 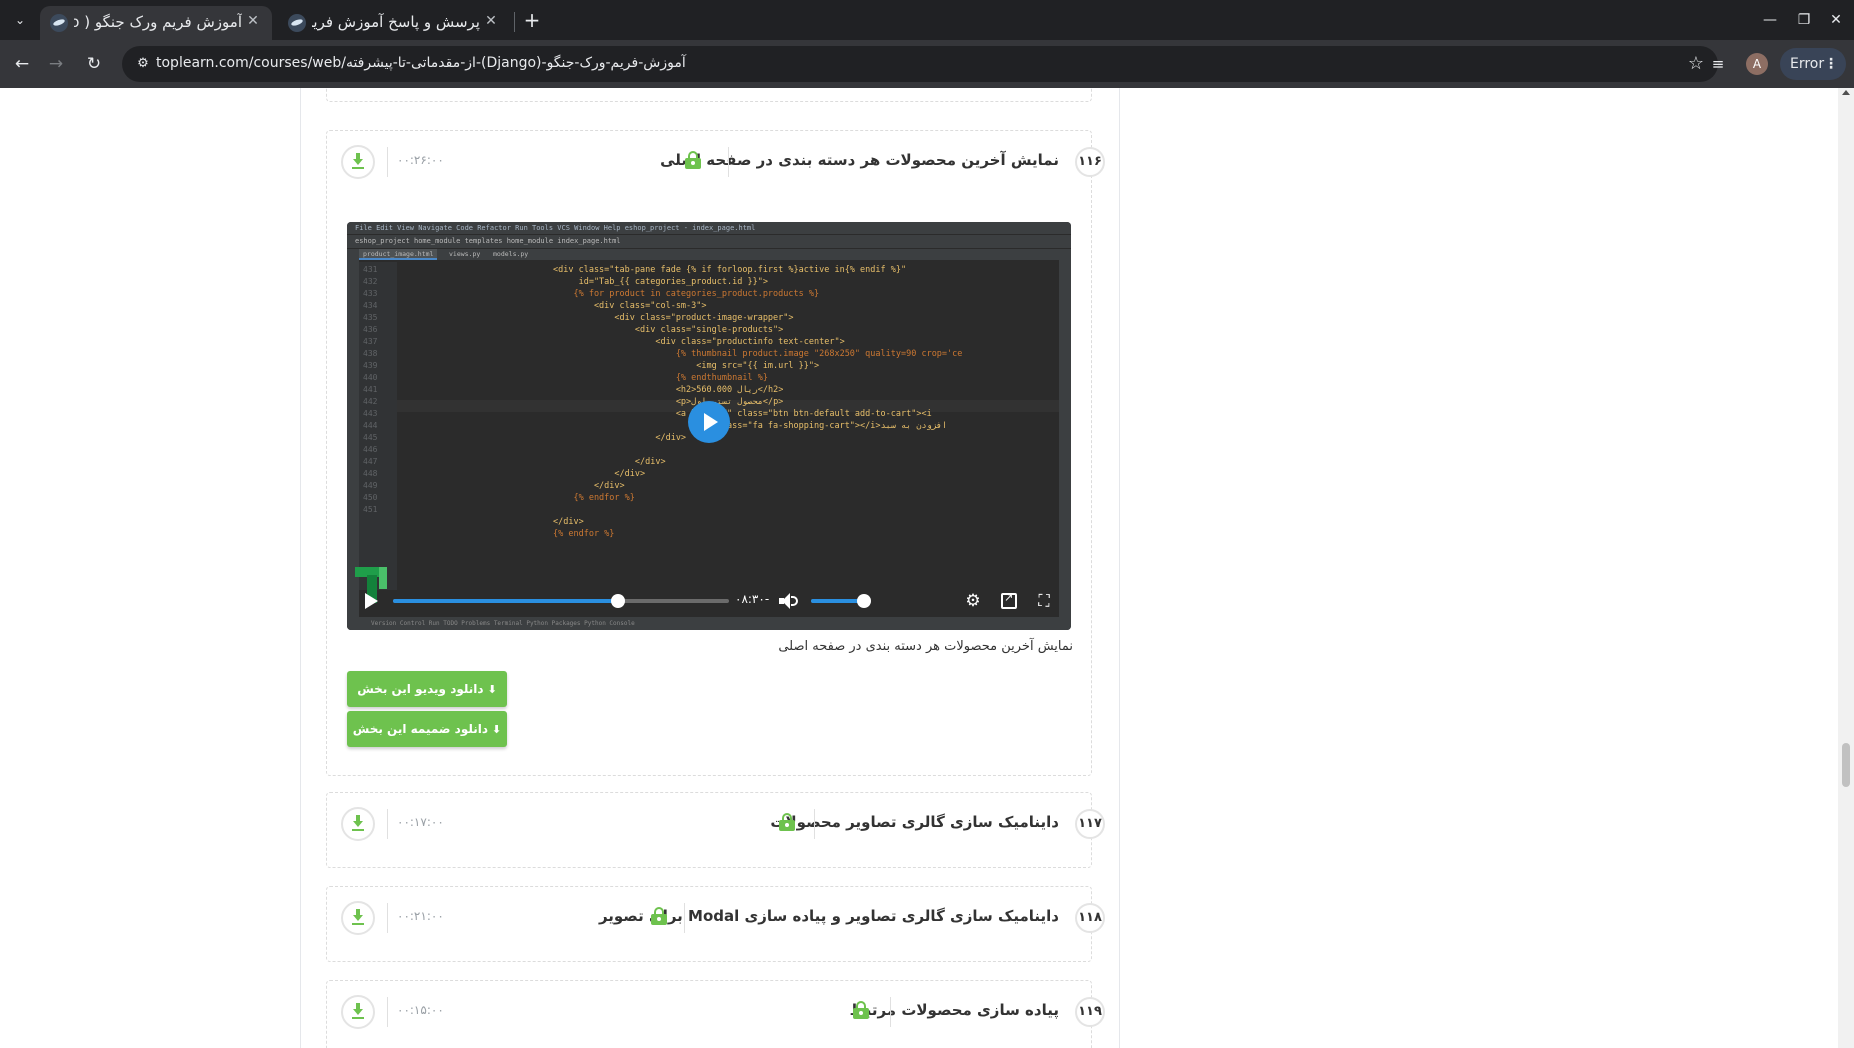 I want to click on scrollbar-thumb, so click(x=1846, y=765).